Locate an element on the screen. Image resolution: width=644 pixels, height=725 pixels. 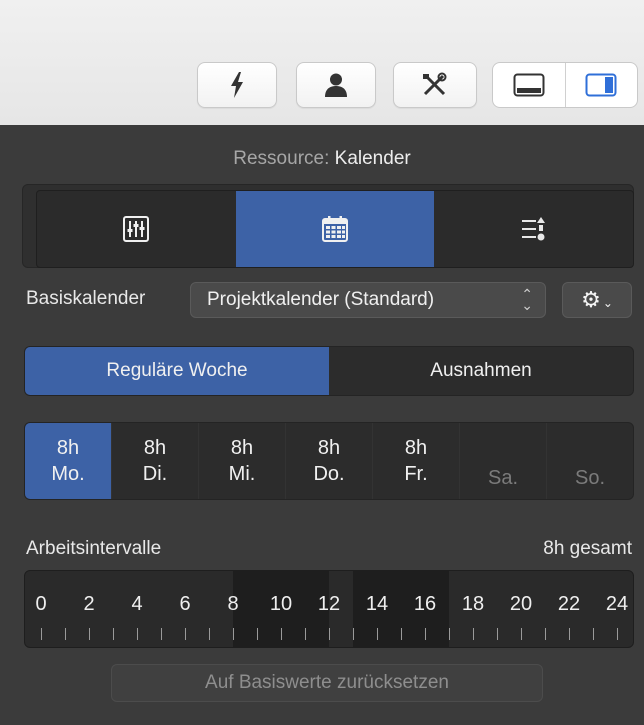
hour-label: 18 is located at coordinates (473, 604).